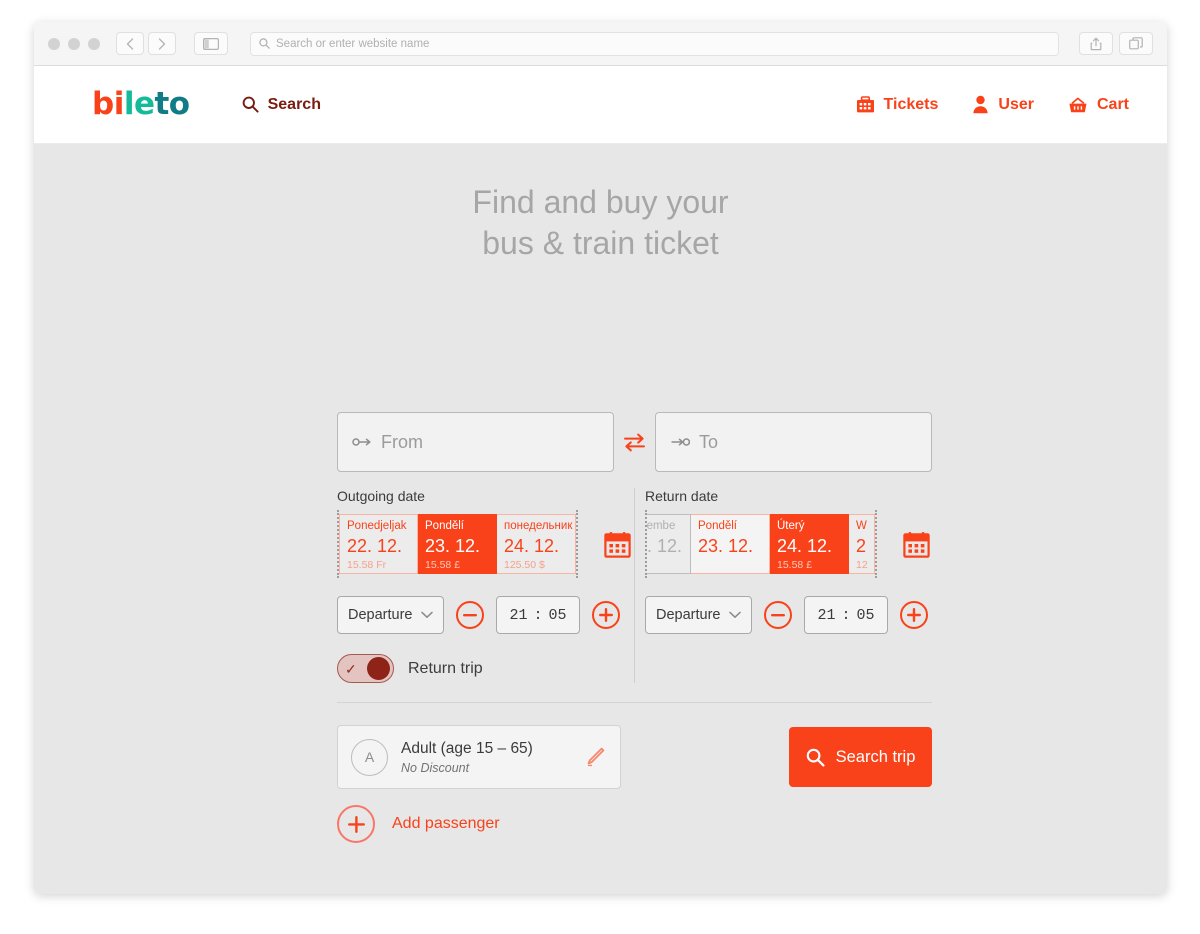  I want to click on date-cell-date: 2. 12., so click(665, 545).